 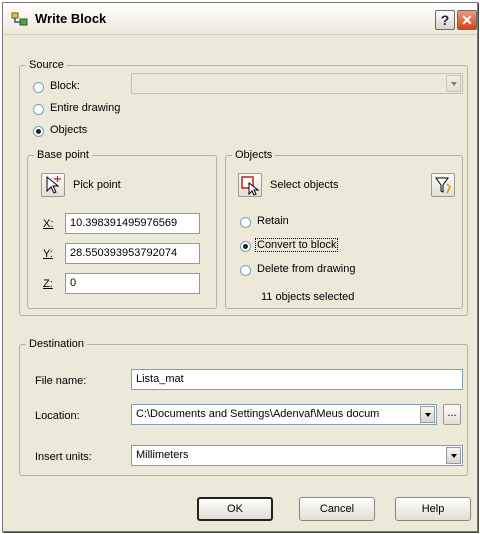 I want to click on block-radio-label: Block:, so click(x=65, y=86).